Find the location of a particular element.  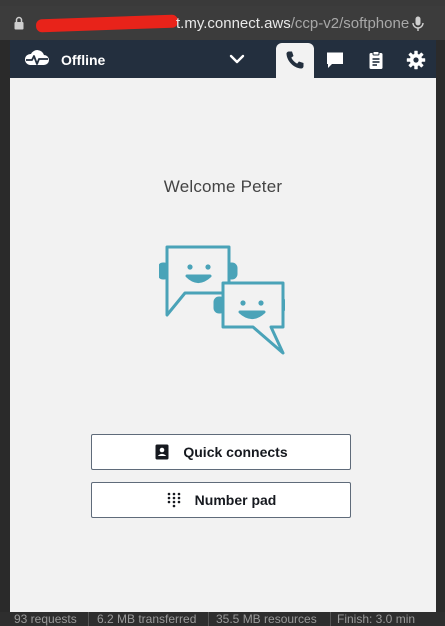

tab-chat is located at coordinates (335, 60).